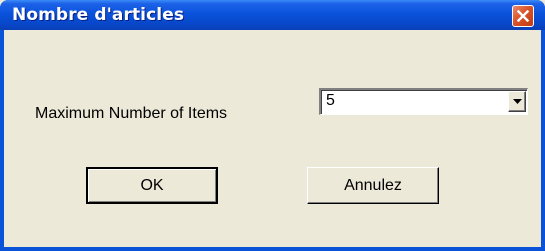  I want to click on max-items-select-value: 5, so click(330, 100).